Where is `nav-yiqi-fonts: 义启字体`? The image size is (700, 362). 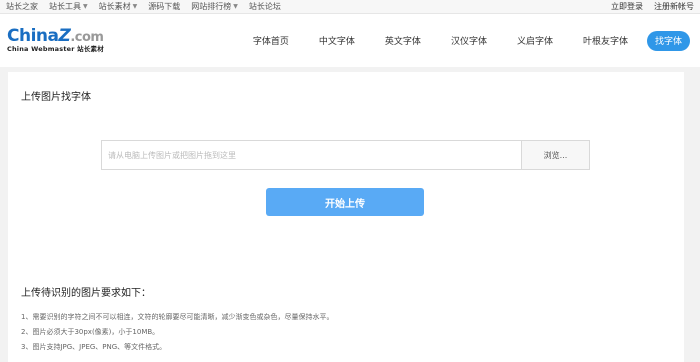 nav-yiqi-fonts: 义启字体 is located at coordinates (535, 41).